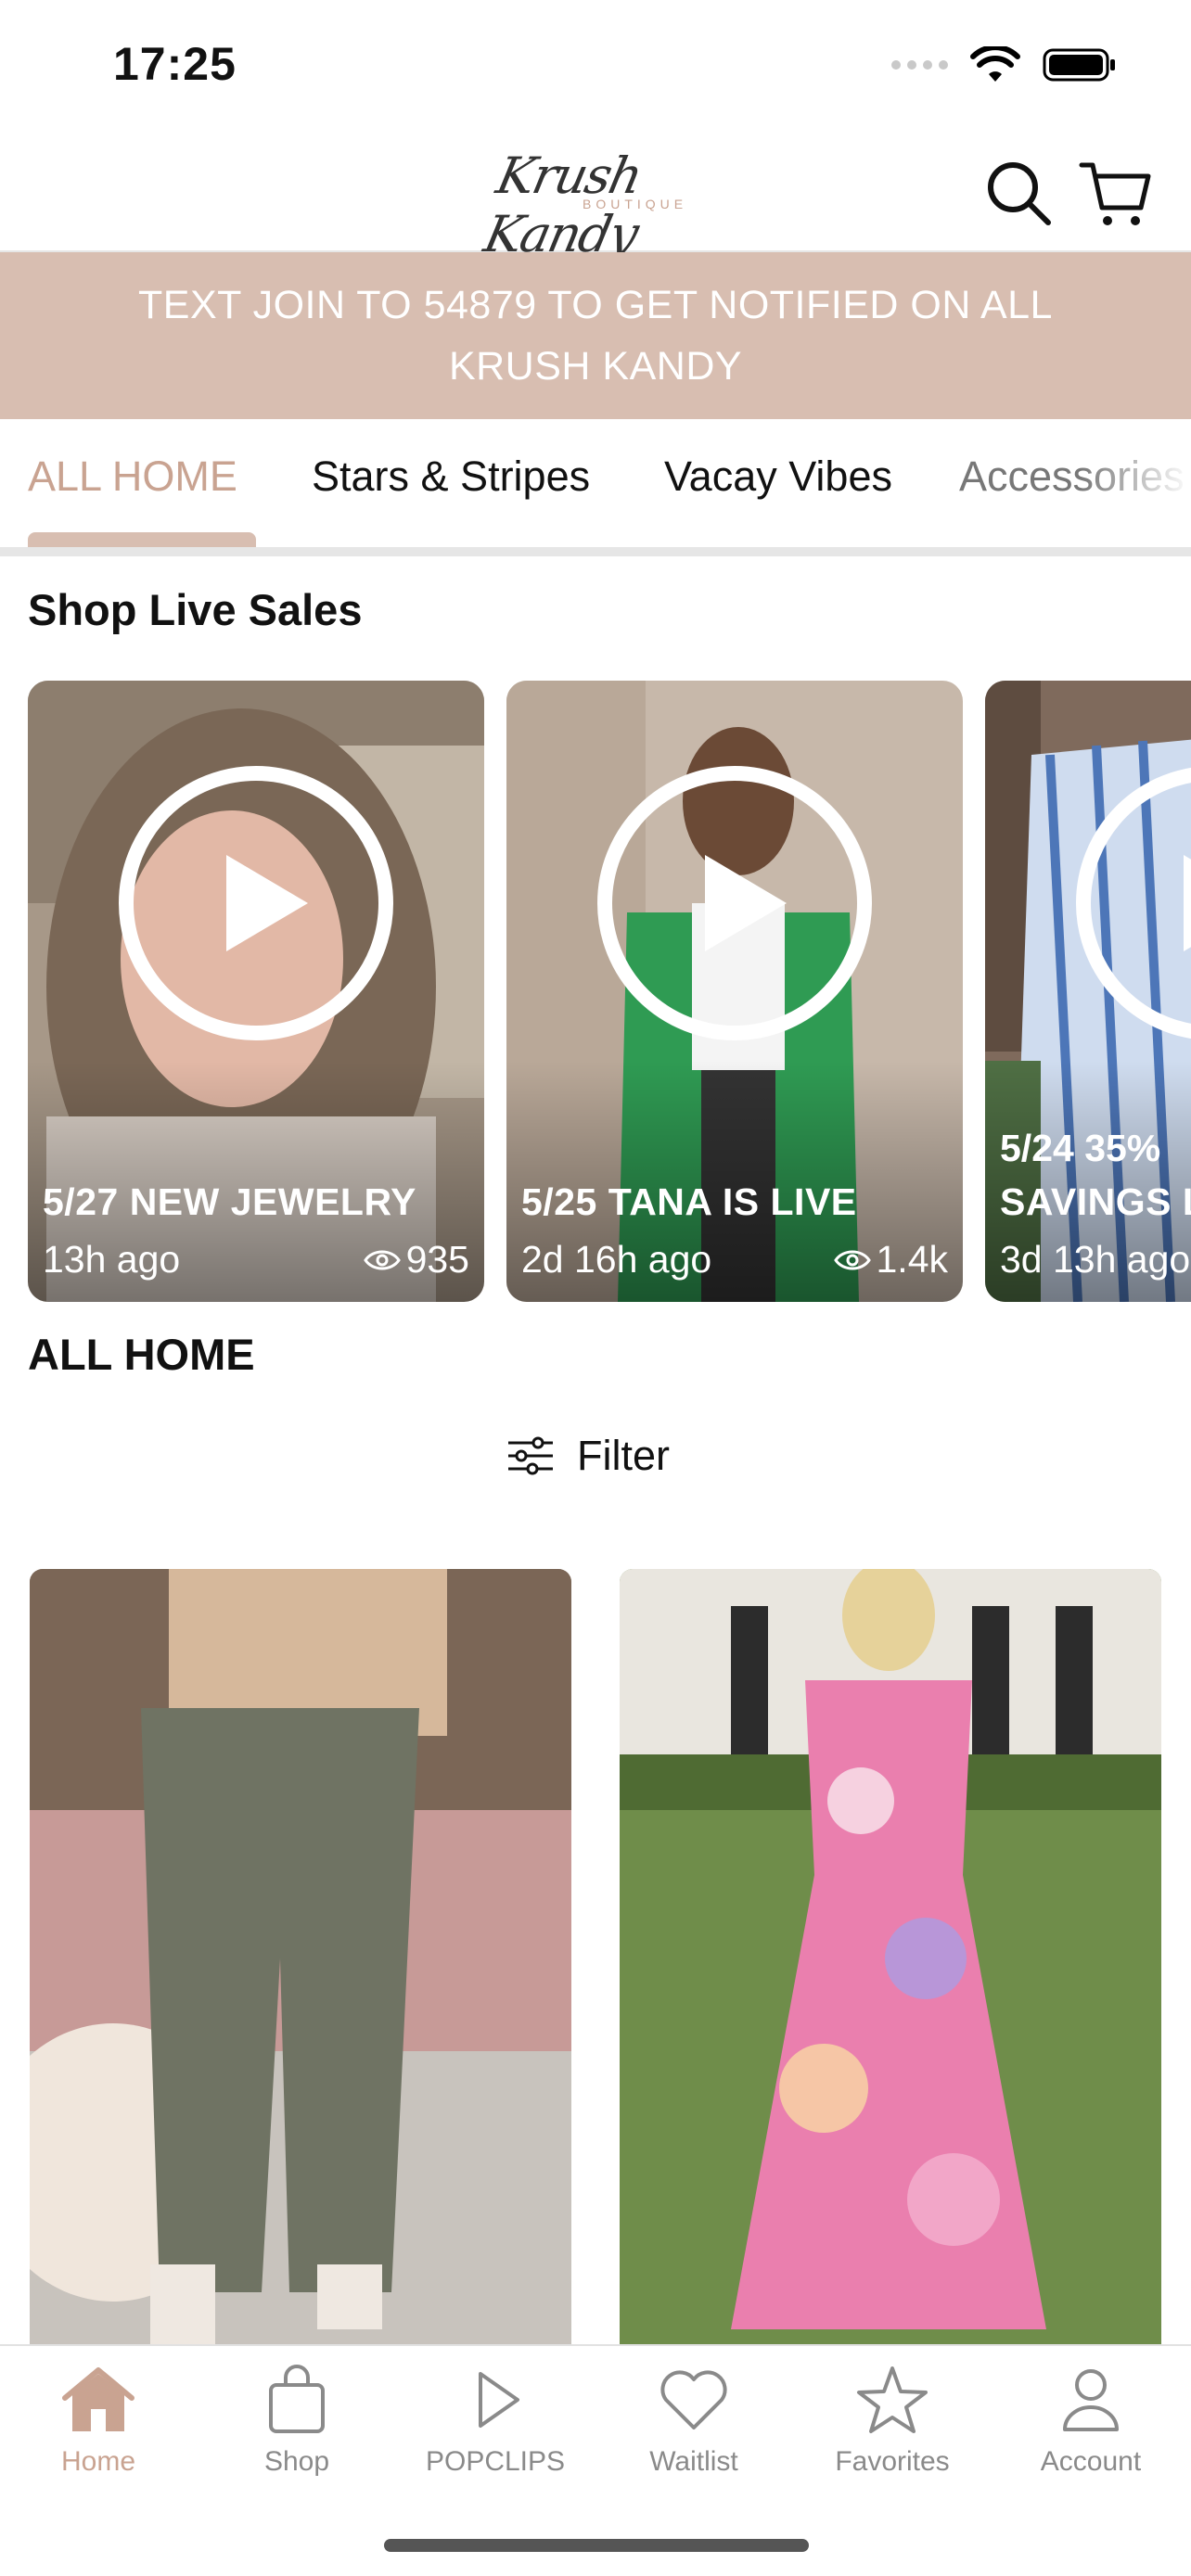 This screenshot has width=1191, height=2576. Describe the element at coordinates (892, 2399) in the screenshot. I see `star-icon` at that location.